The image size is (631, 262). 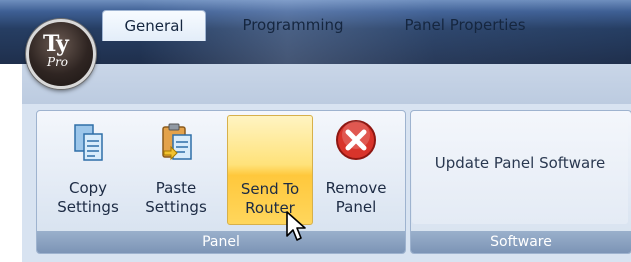 What do you see at coordinates (326, 84) in the screenshot?
I see `tab-strip` at bounding box center [326, 84].